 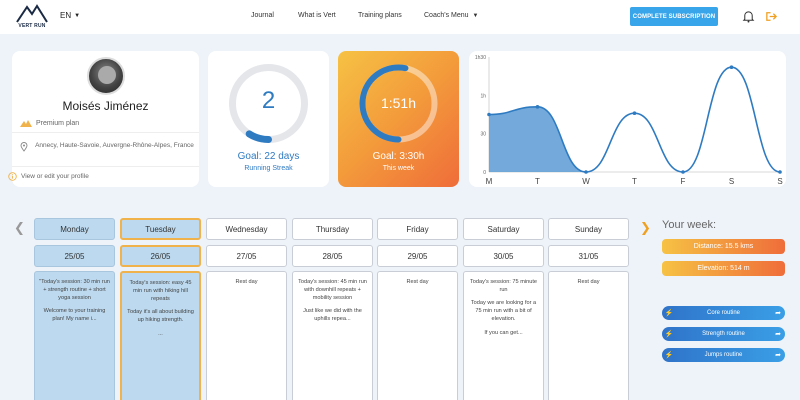 I want to click on nav-journal: Journal, so click(x=262, y=15).